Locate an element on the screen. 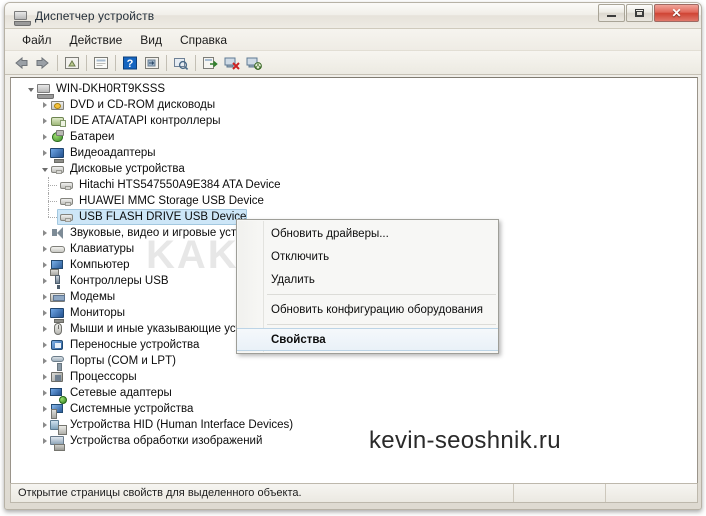  tree-item-network-adapters: Сетевые адаптеры is located at coordinates (354, 394).